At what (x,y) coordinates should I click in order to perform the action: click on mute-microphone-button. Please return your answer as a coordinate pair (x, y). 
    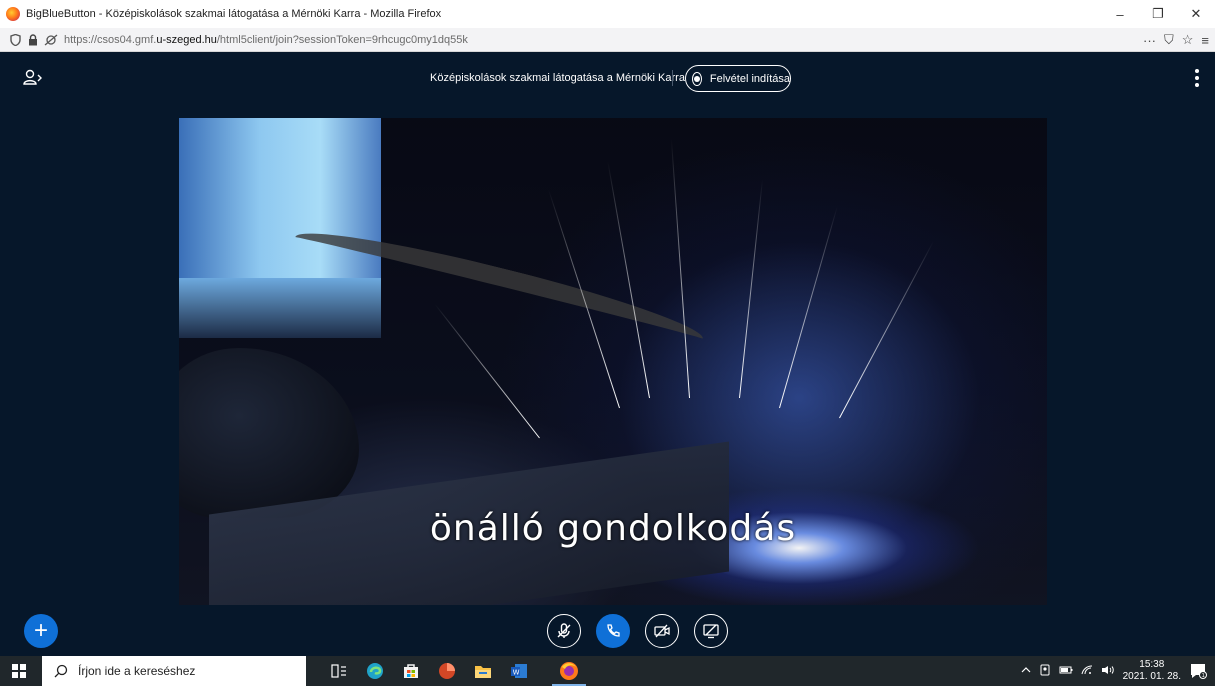
    Looking at the image, I should click on (564, 631).